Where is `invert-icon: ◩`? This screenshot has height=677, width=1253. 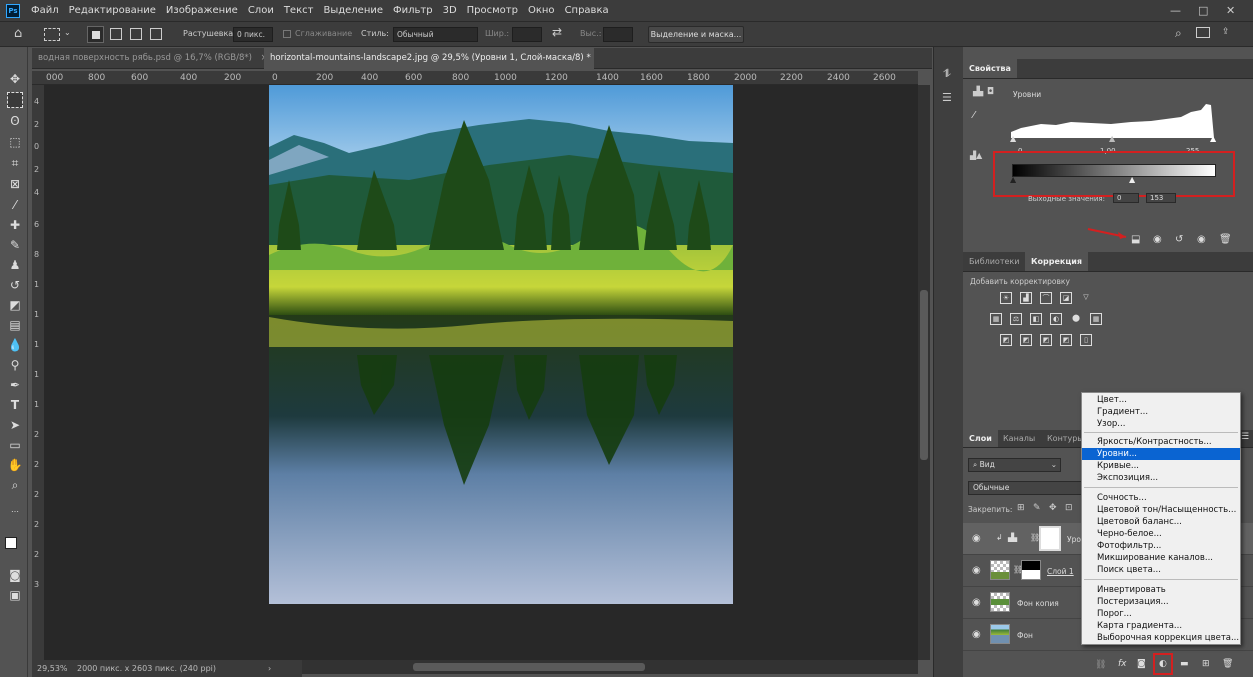
invert-icon: ◩ is located at coordinates (1006, 340).